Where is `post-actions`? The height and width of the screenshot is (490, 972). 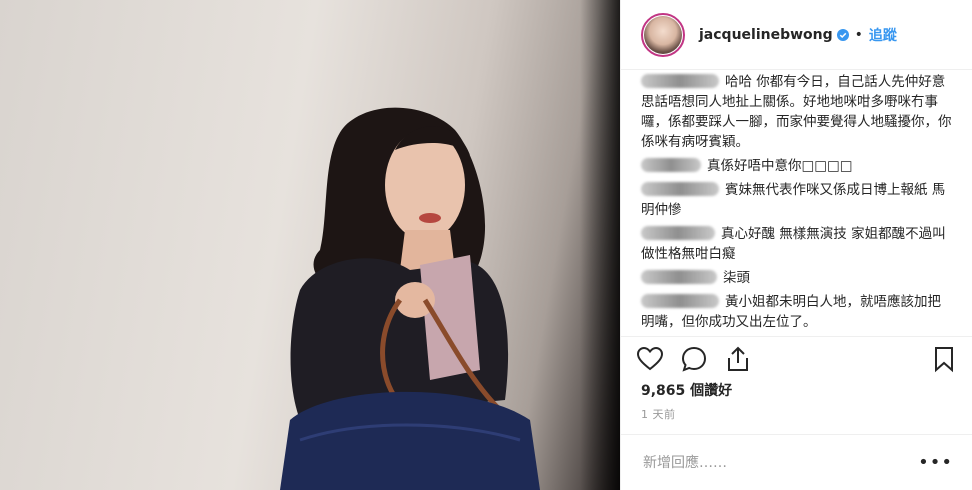 post-actions is located at coordinates (796, 358).